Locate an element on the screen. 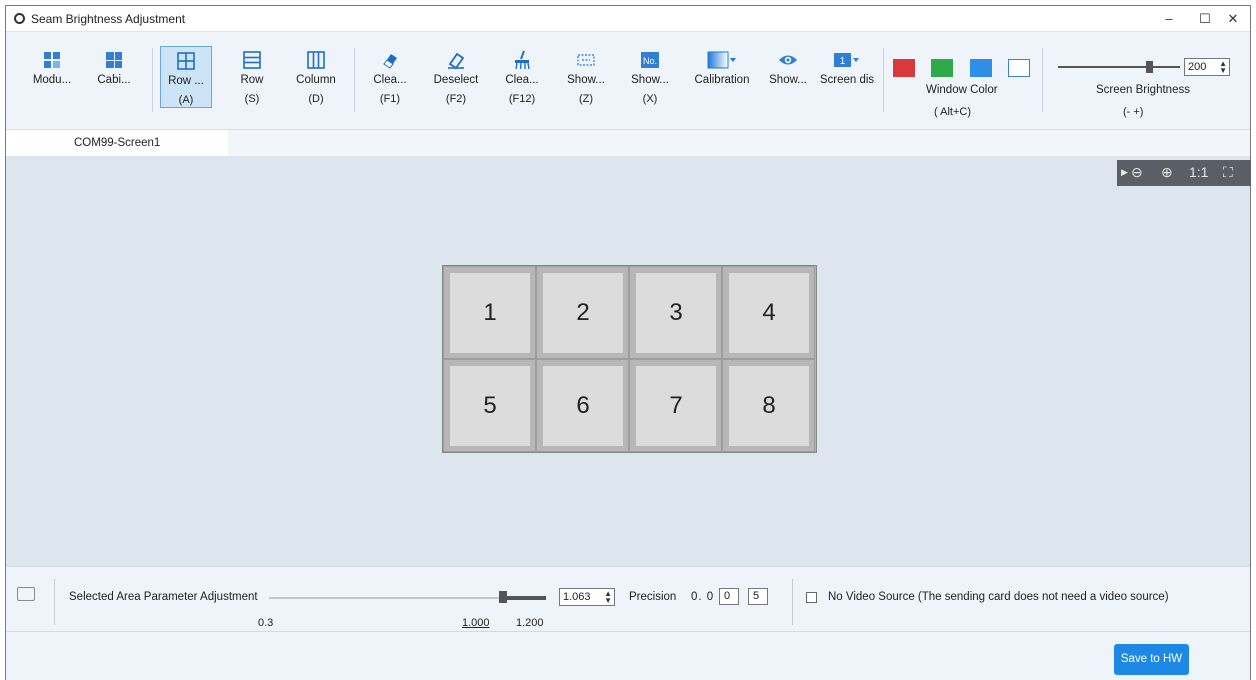 The image size is (1256, 680). row-grid-icon is located at coordinates (252, 60).